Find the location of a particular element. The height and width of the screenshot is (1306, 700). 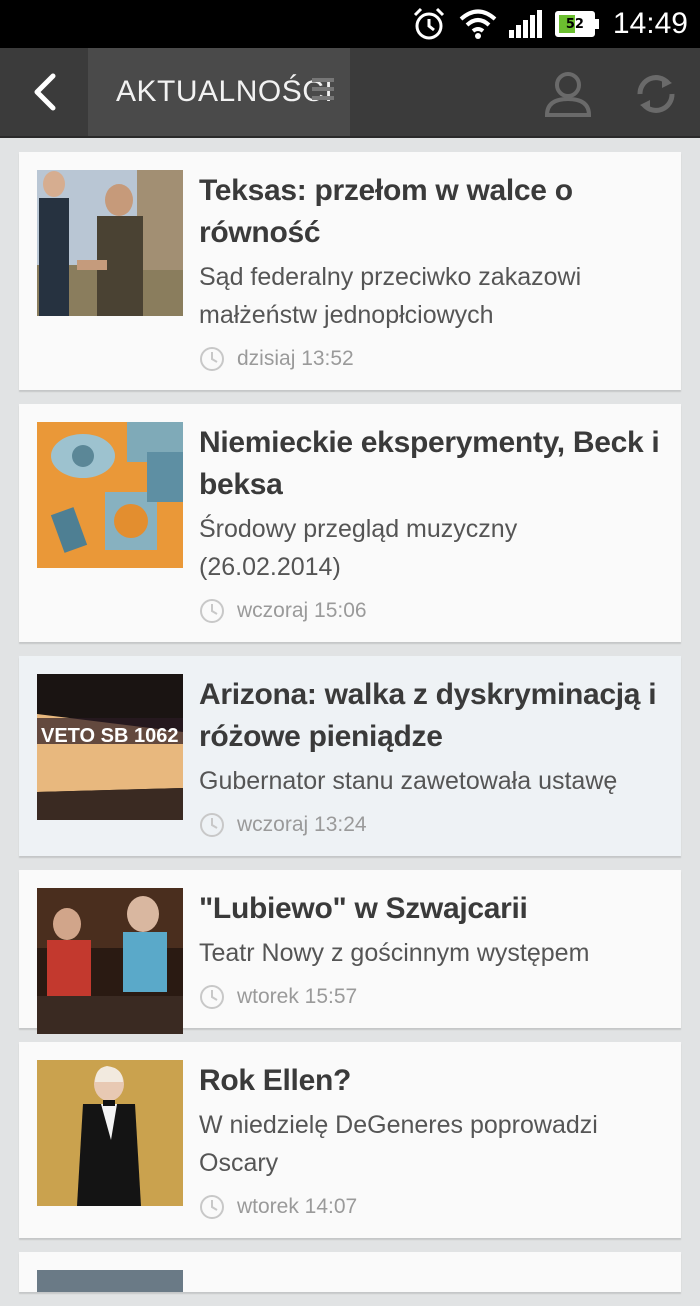

article-time: wtorek 15:57 is located at coordinates (297, 996).